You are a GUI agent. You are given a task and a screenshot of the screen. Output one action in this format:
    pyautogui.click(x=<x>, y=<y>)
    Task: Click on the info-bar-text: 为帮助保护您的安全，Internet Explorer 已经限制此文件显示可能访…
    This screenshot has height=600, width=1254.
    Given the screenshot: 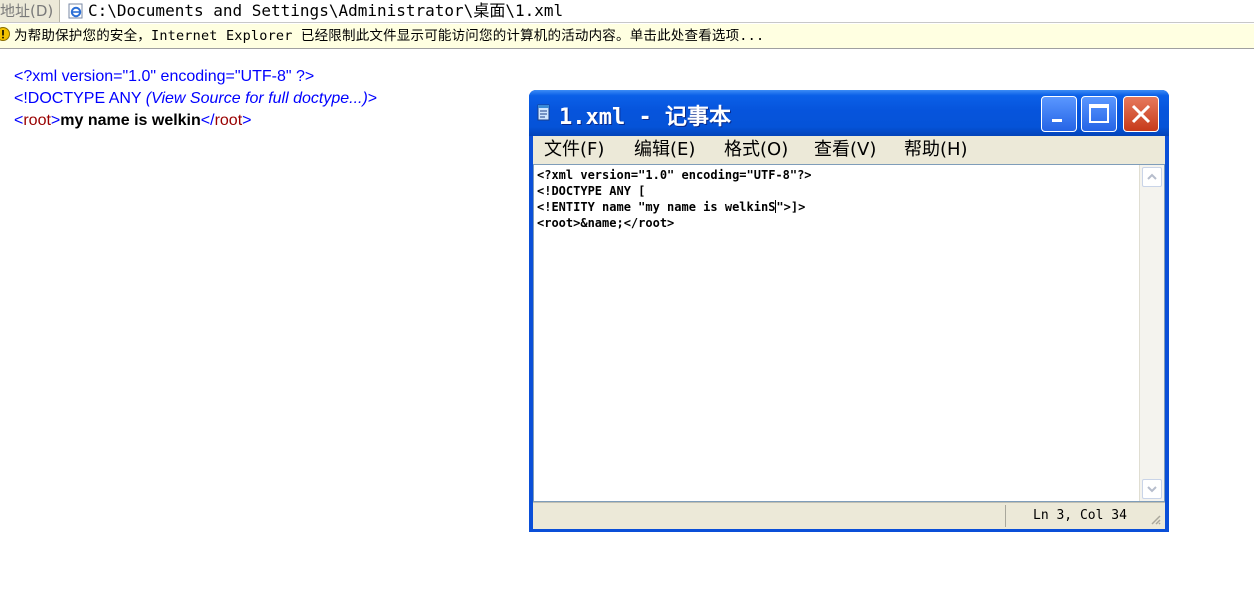 What is the action you would take?
    pyautogui.click(x=389, y=36)
    